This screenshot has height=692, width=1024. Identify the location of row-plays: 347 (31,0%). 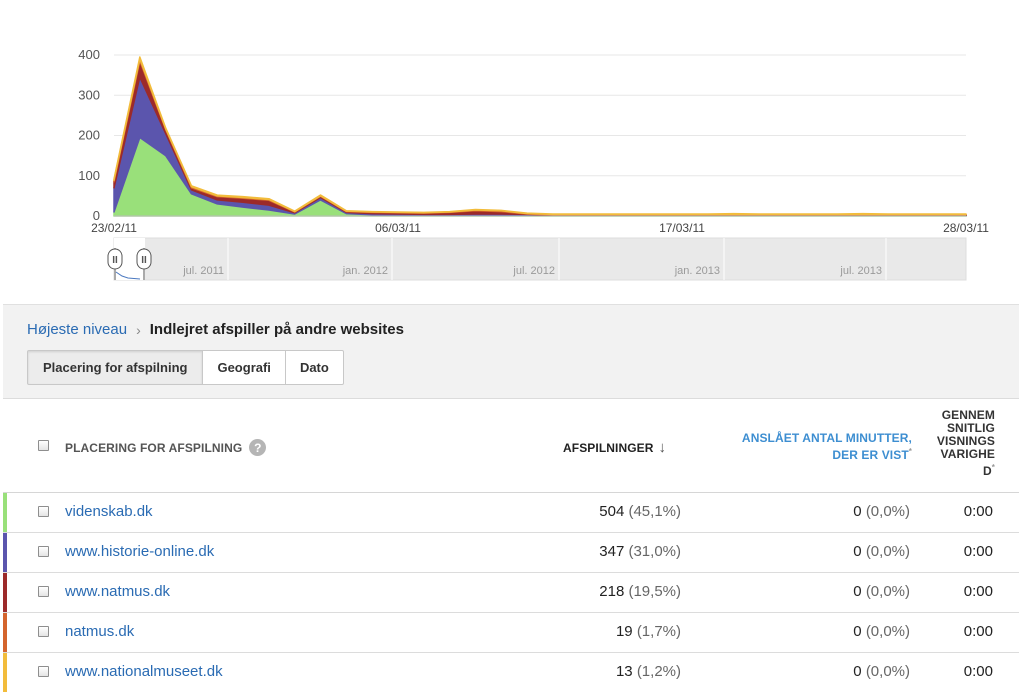
(640, 551).